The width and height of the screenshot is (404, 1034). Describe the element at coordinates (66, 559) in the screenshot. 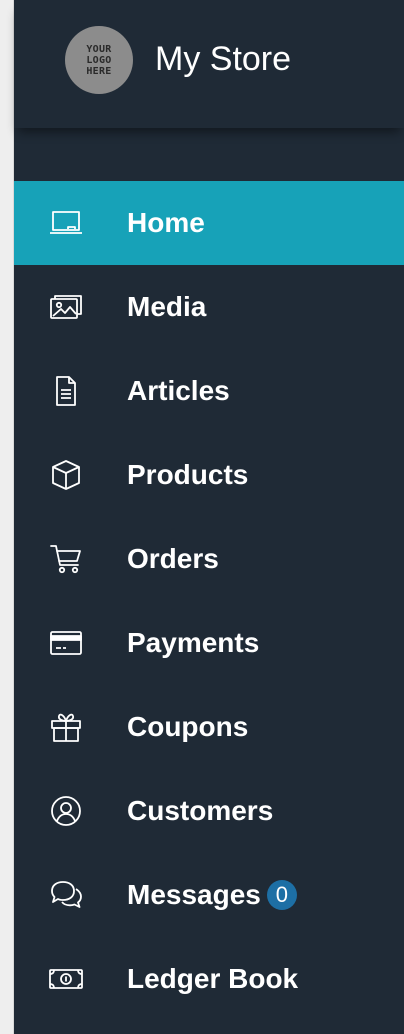

I see `cart-icon` at that location.